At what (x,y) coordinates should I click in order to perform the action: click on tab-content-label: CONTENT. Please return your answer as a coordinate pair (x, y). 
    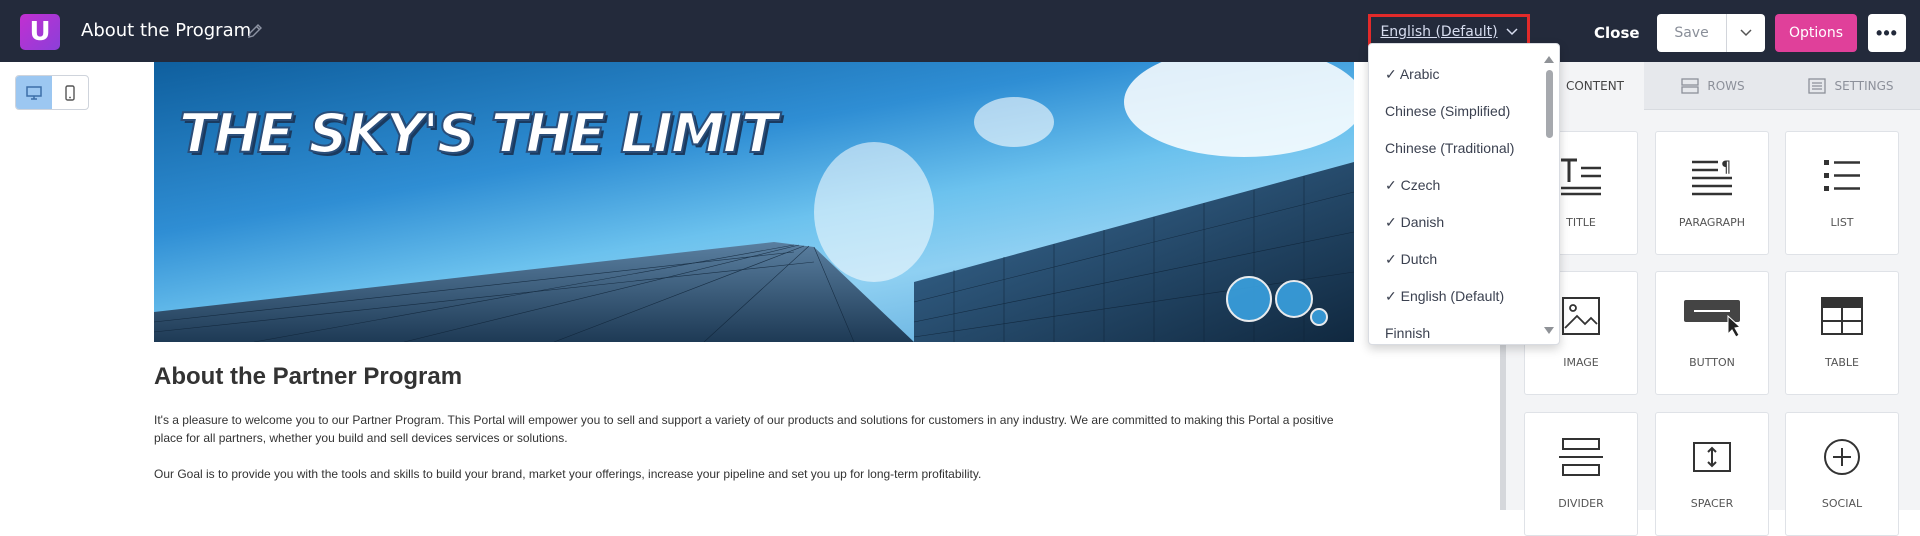
    Looking at the image, I should click on (1595, 86).